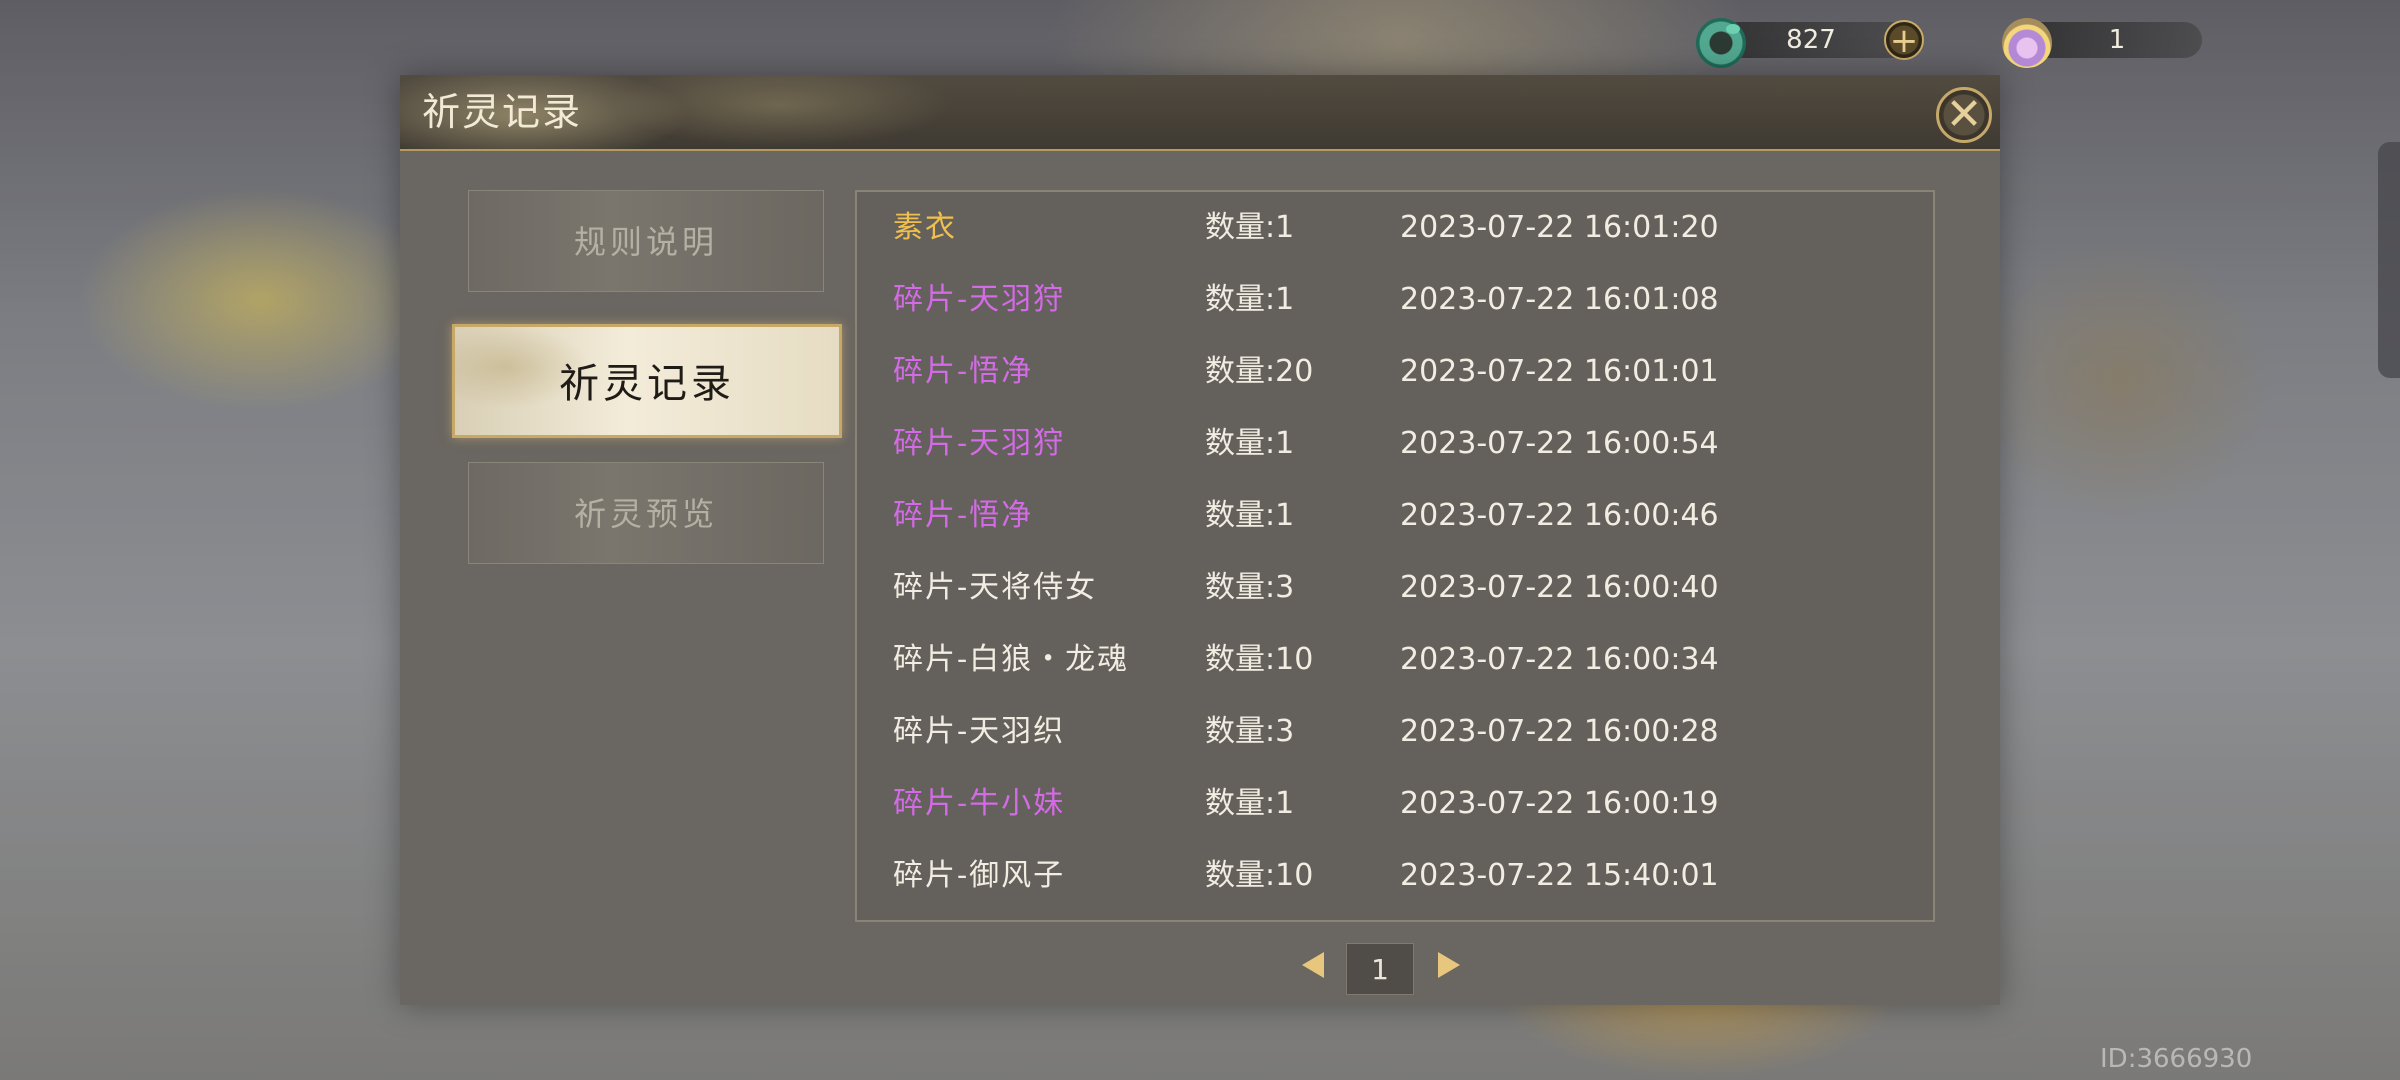 This screenshot has width=2400, height=1080. Describe the element at coordinates (1559, 443) in the screenshot. I see `record-timestamp: 2023-07-22 16:00:54` at that location.